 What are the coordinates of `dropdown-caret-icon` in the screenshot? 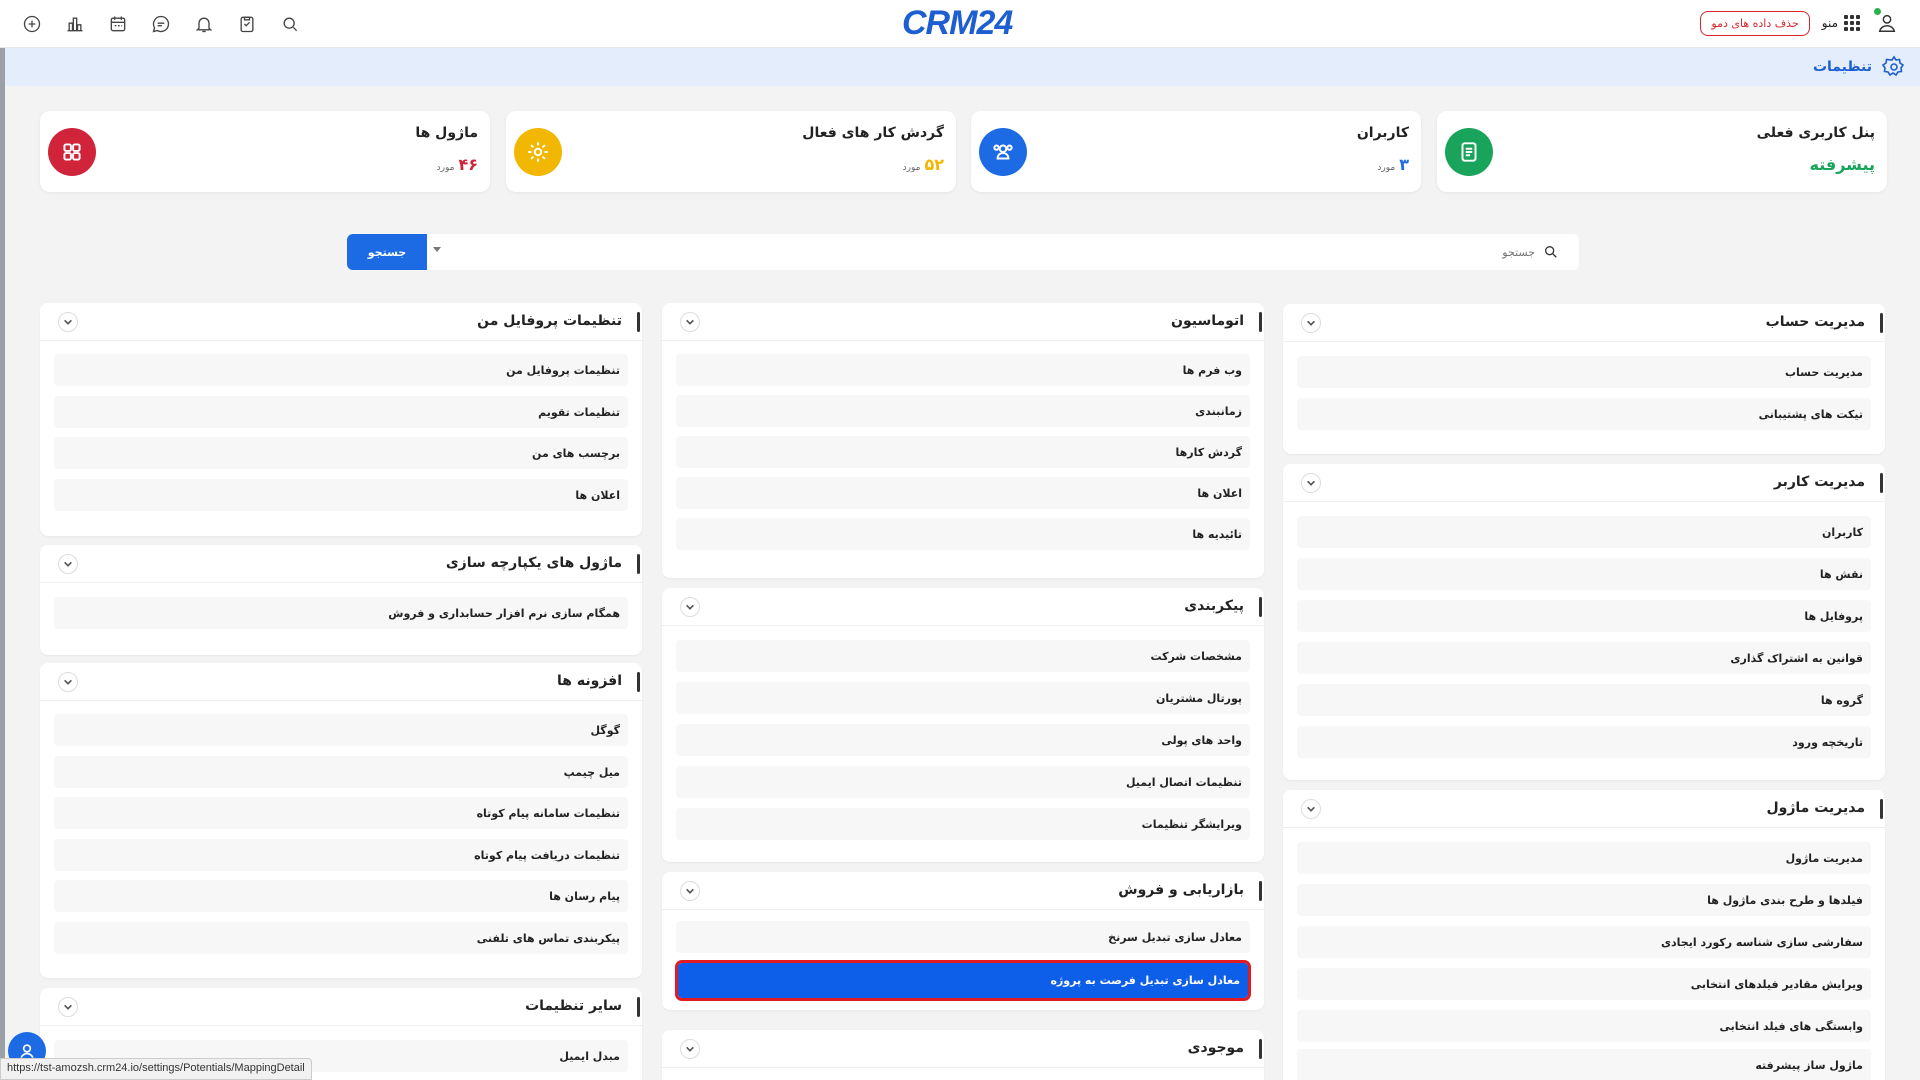 It's located at (437, 249).